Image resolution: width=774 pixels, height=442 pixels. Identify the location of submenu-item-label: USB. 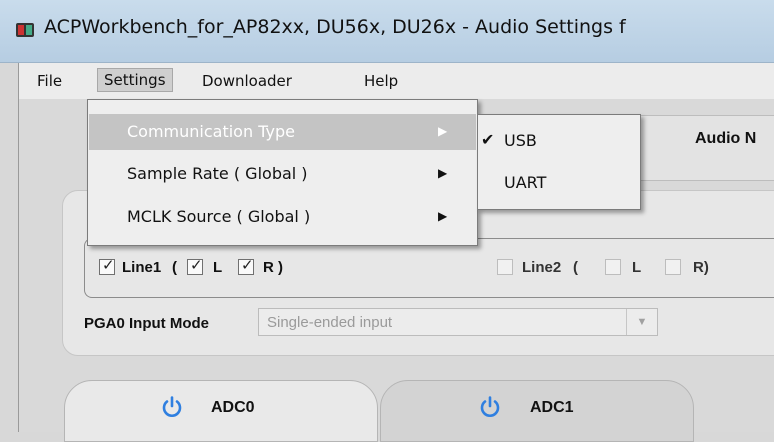
(520, 140).